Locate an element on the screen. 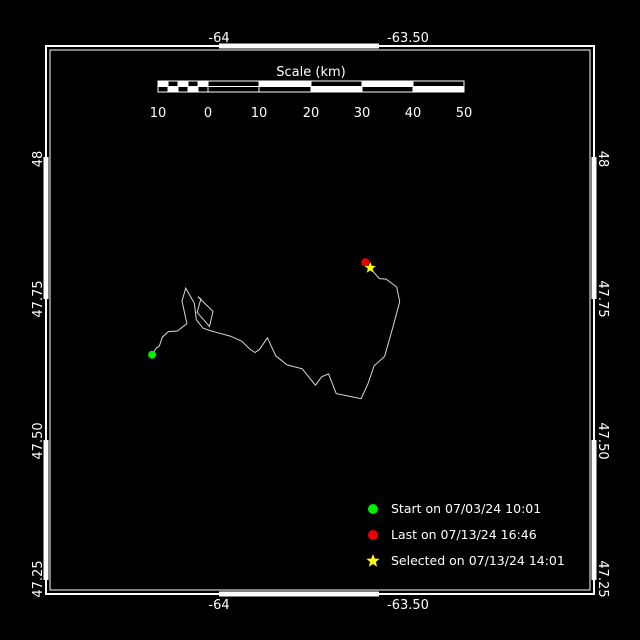 The height and width of the screenshot is (640, 640). legend-selected-star-icon is located at coordinates (373, 560).